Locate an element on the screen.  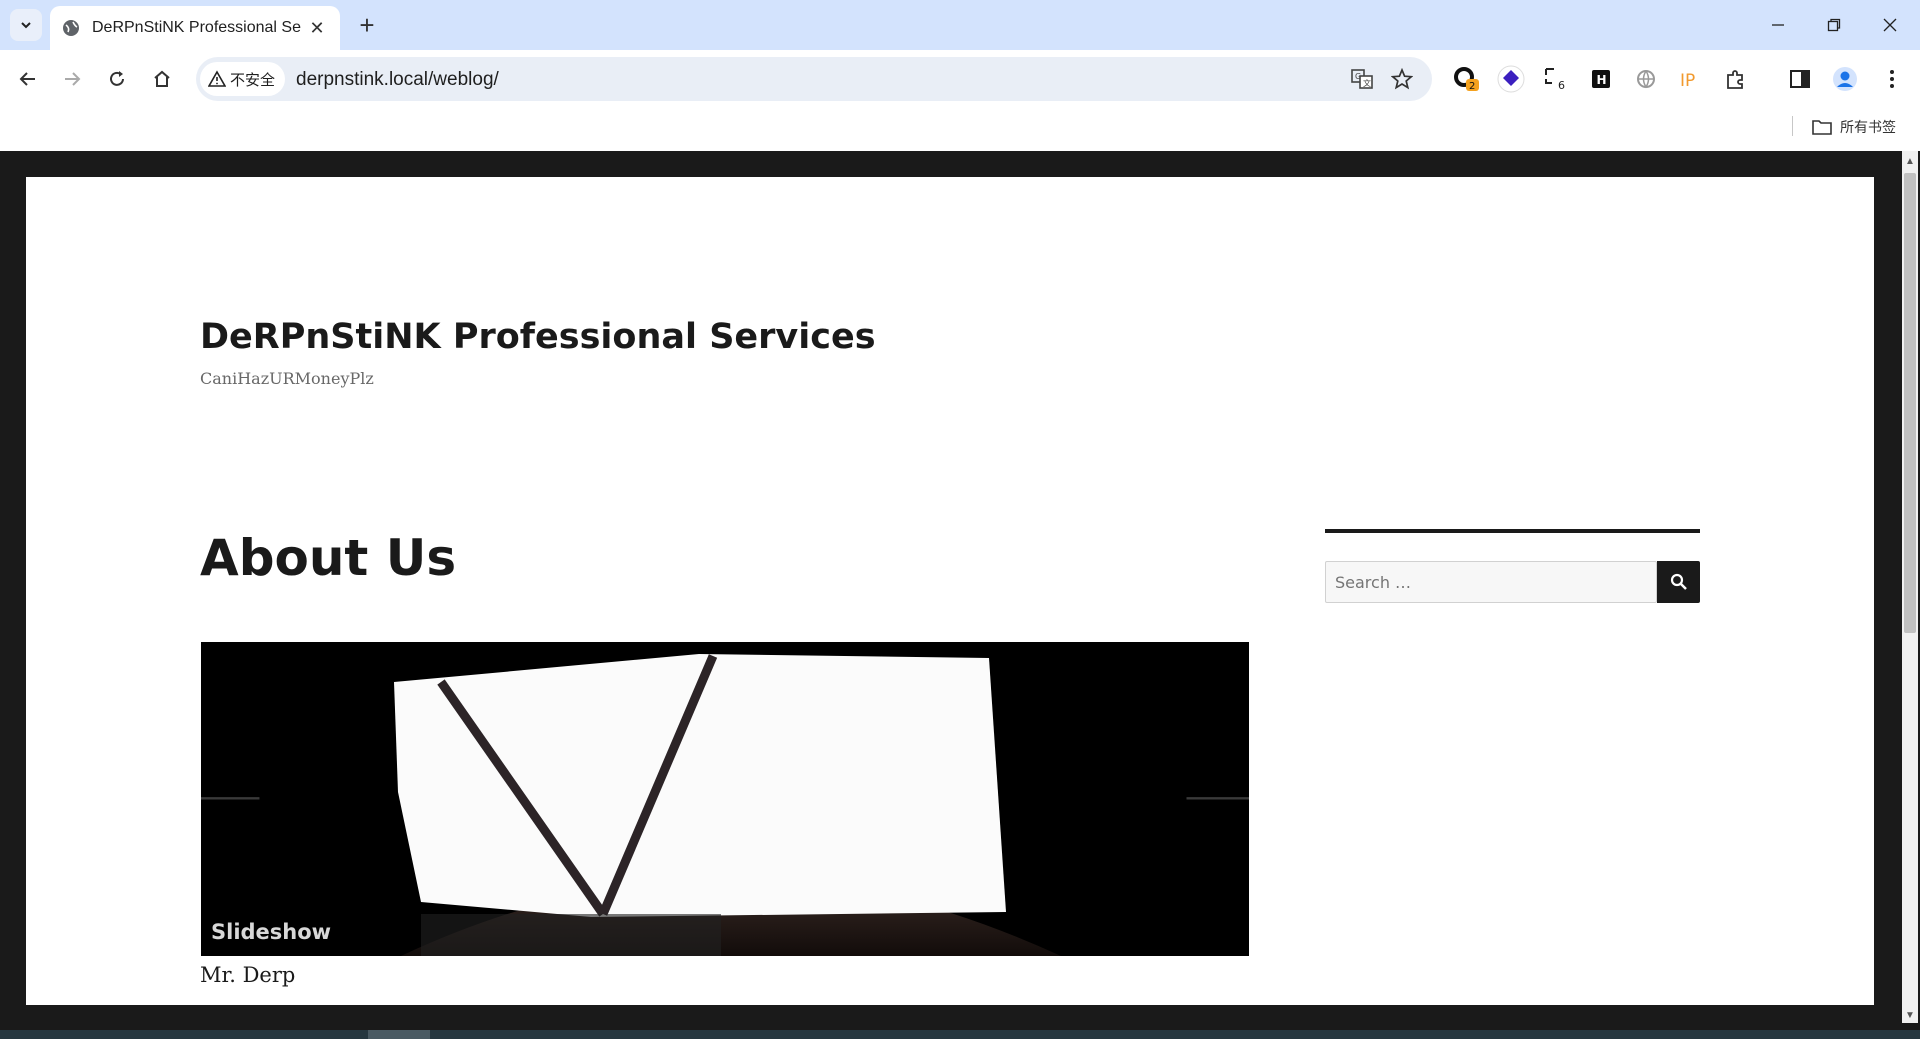
extension-ip: IP is located at coordinates (1691, 79).